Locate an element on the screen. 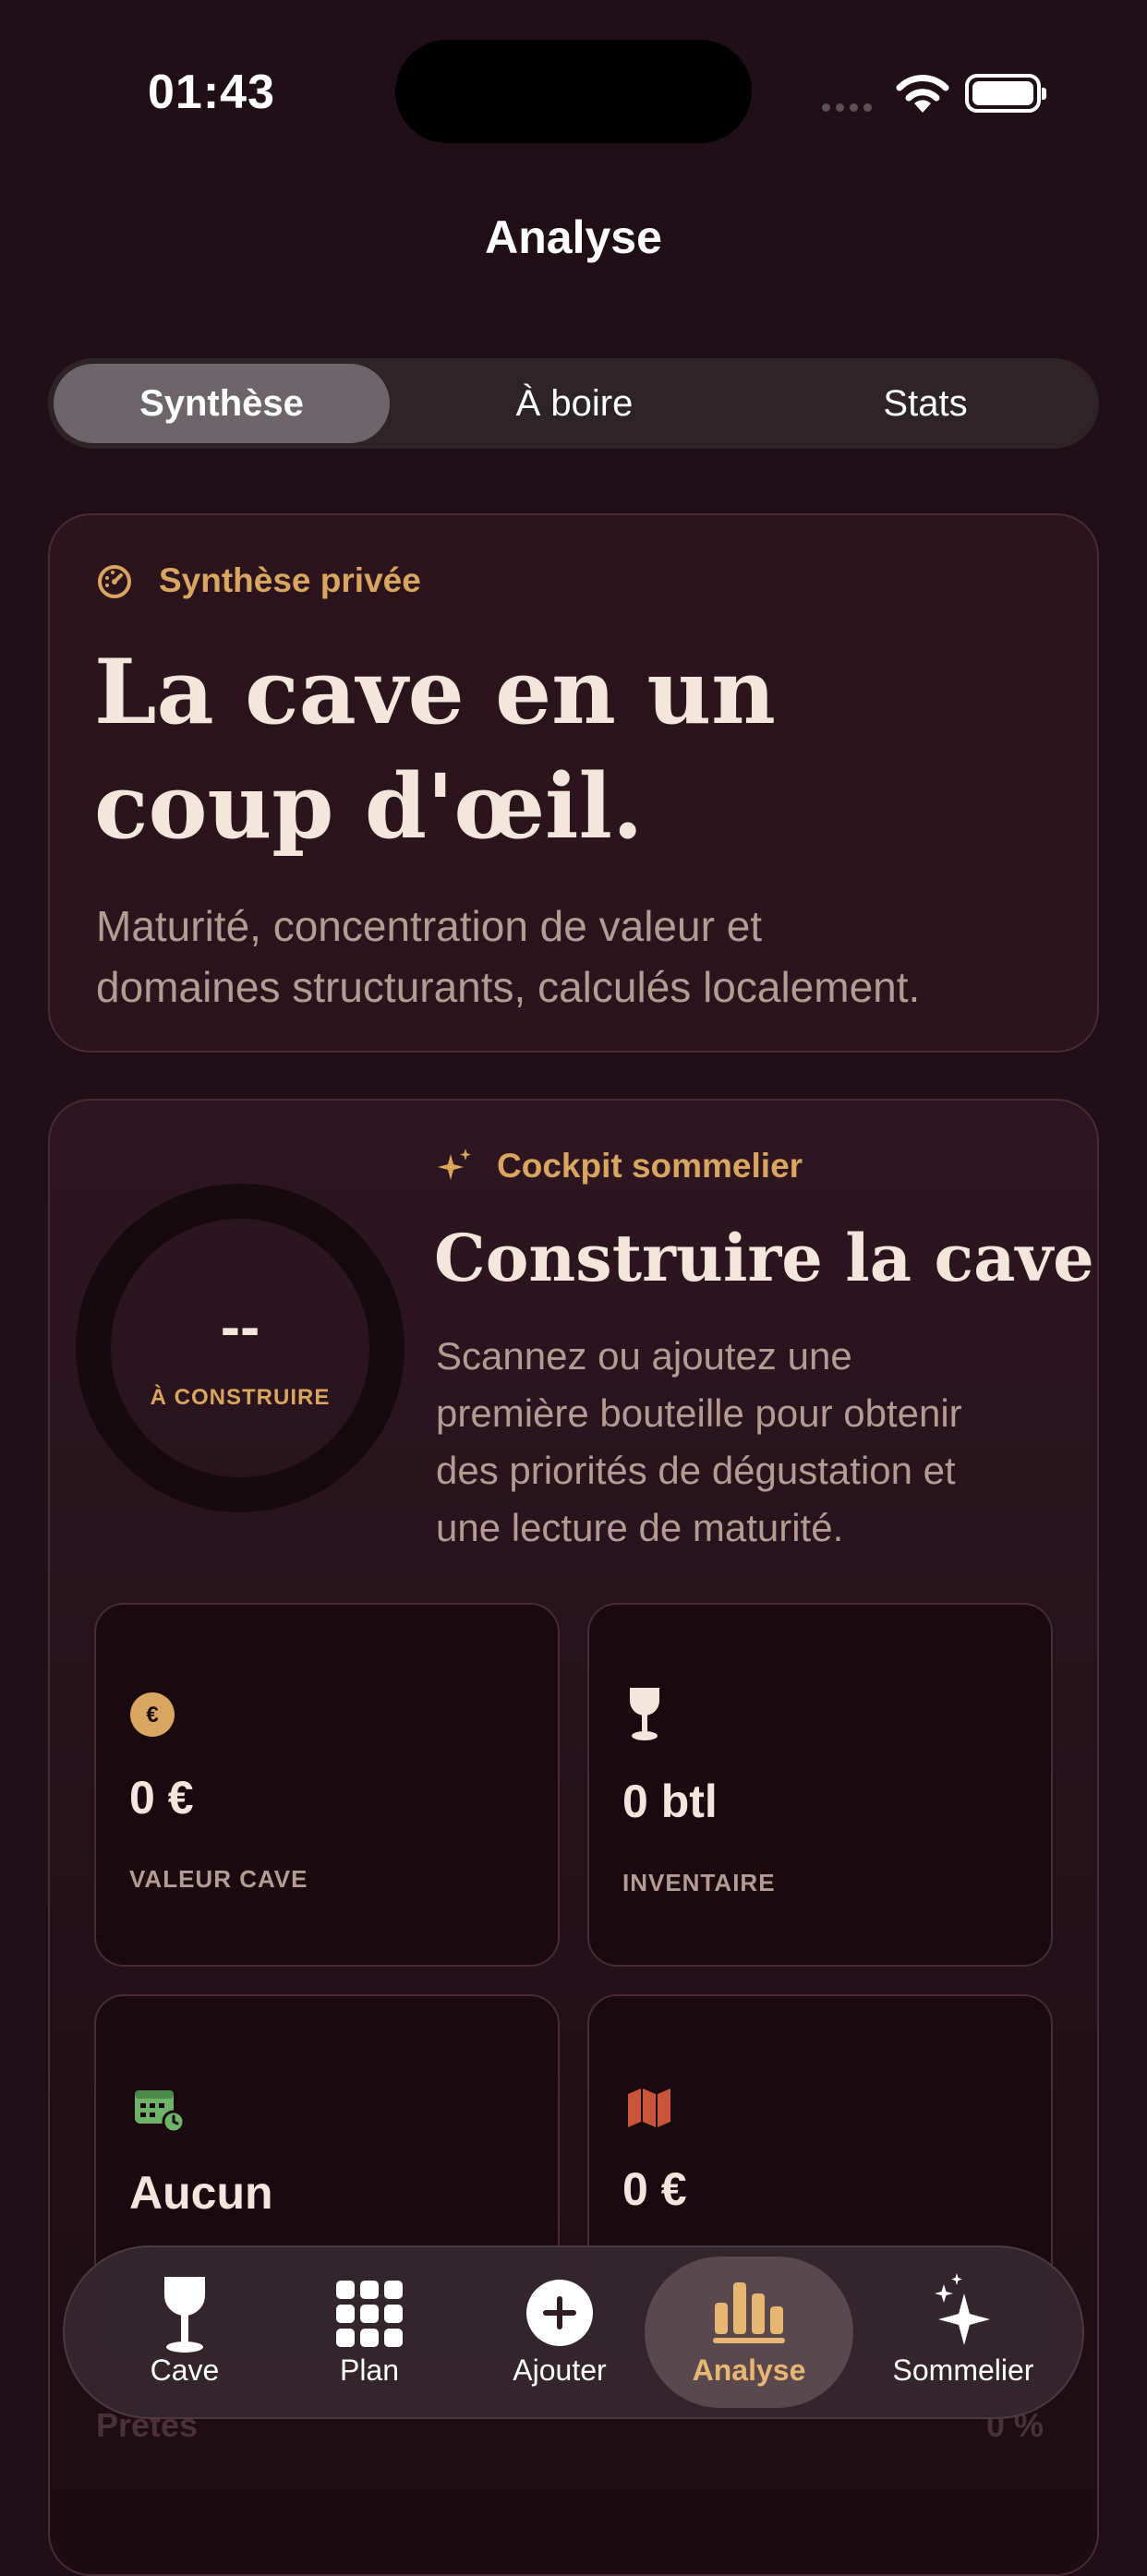 The height and width of the screenshot is (2576, 1147). status-time: 01:43 is located at coordinates (211, 92).